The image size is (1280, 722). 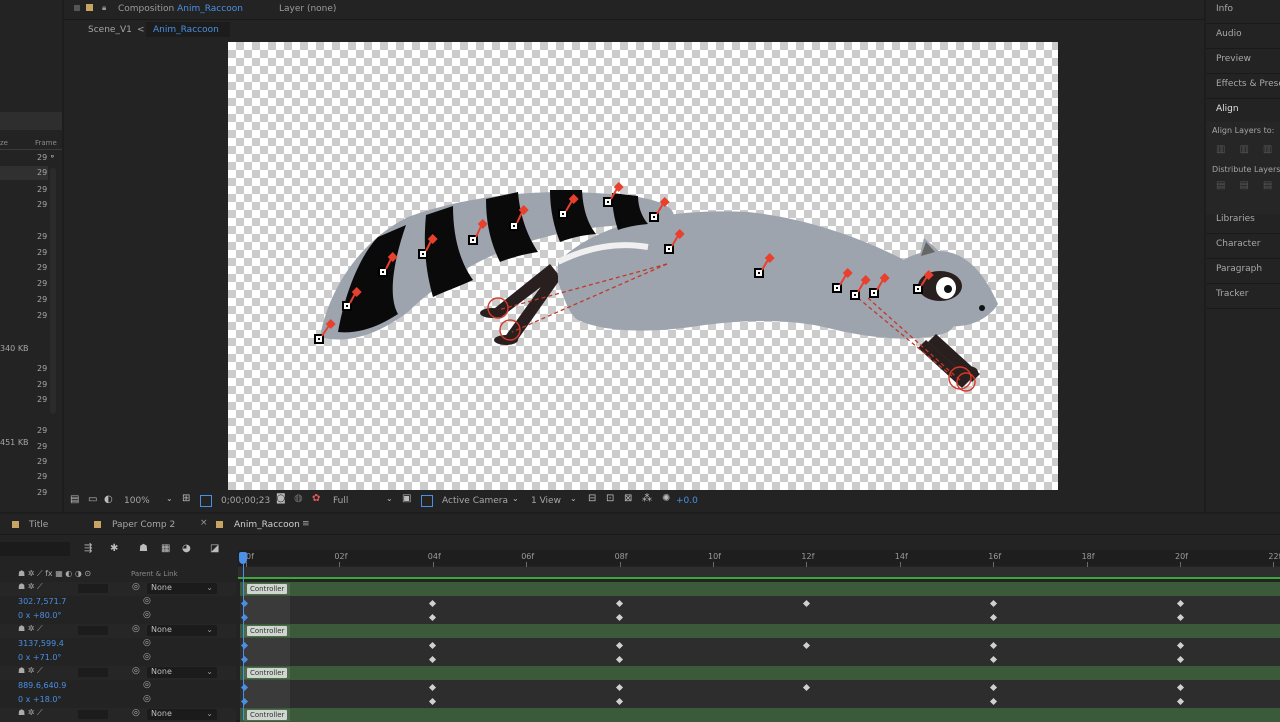 I want to click on toggle-transparency-icon, so click(x=206, y=501).